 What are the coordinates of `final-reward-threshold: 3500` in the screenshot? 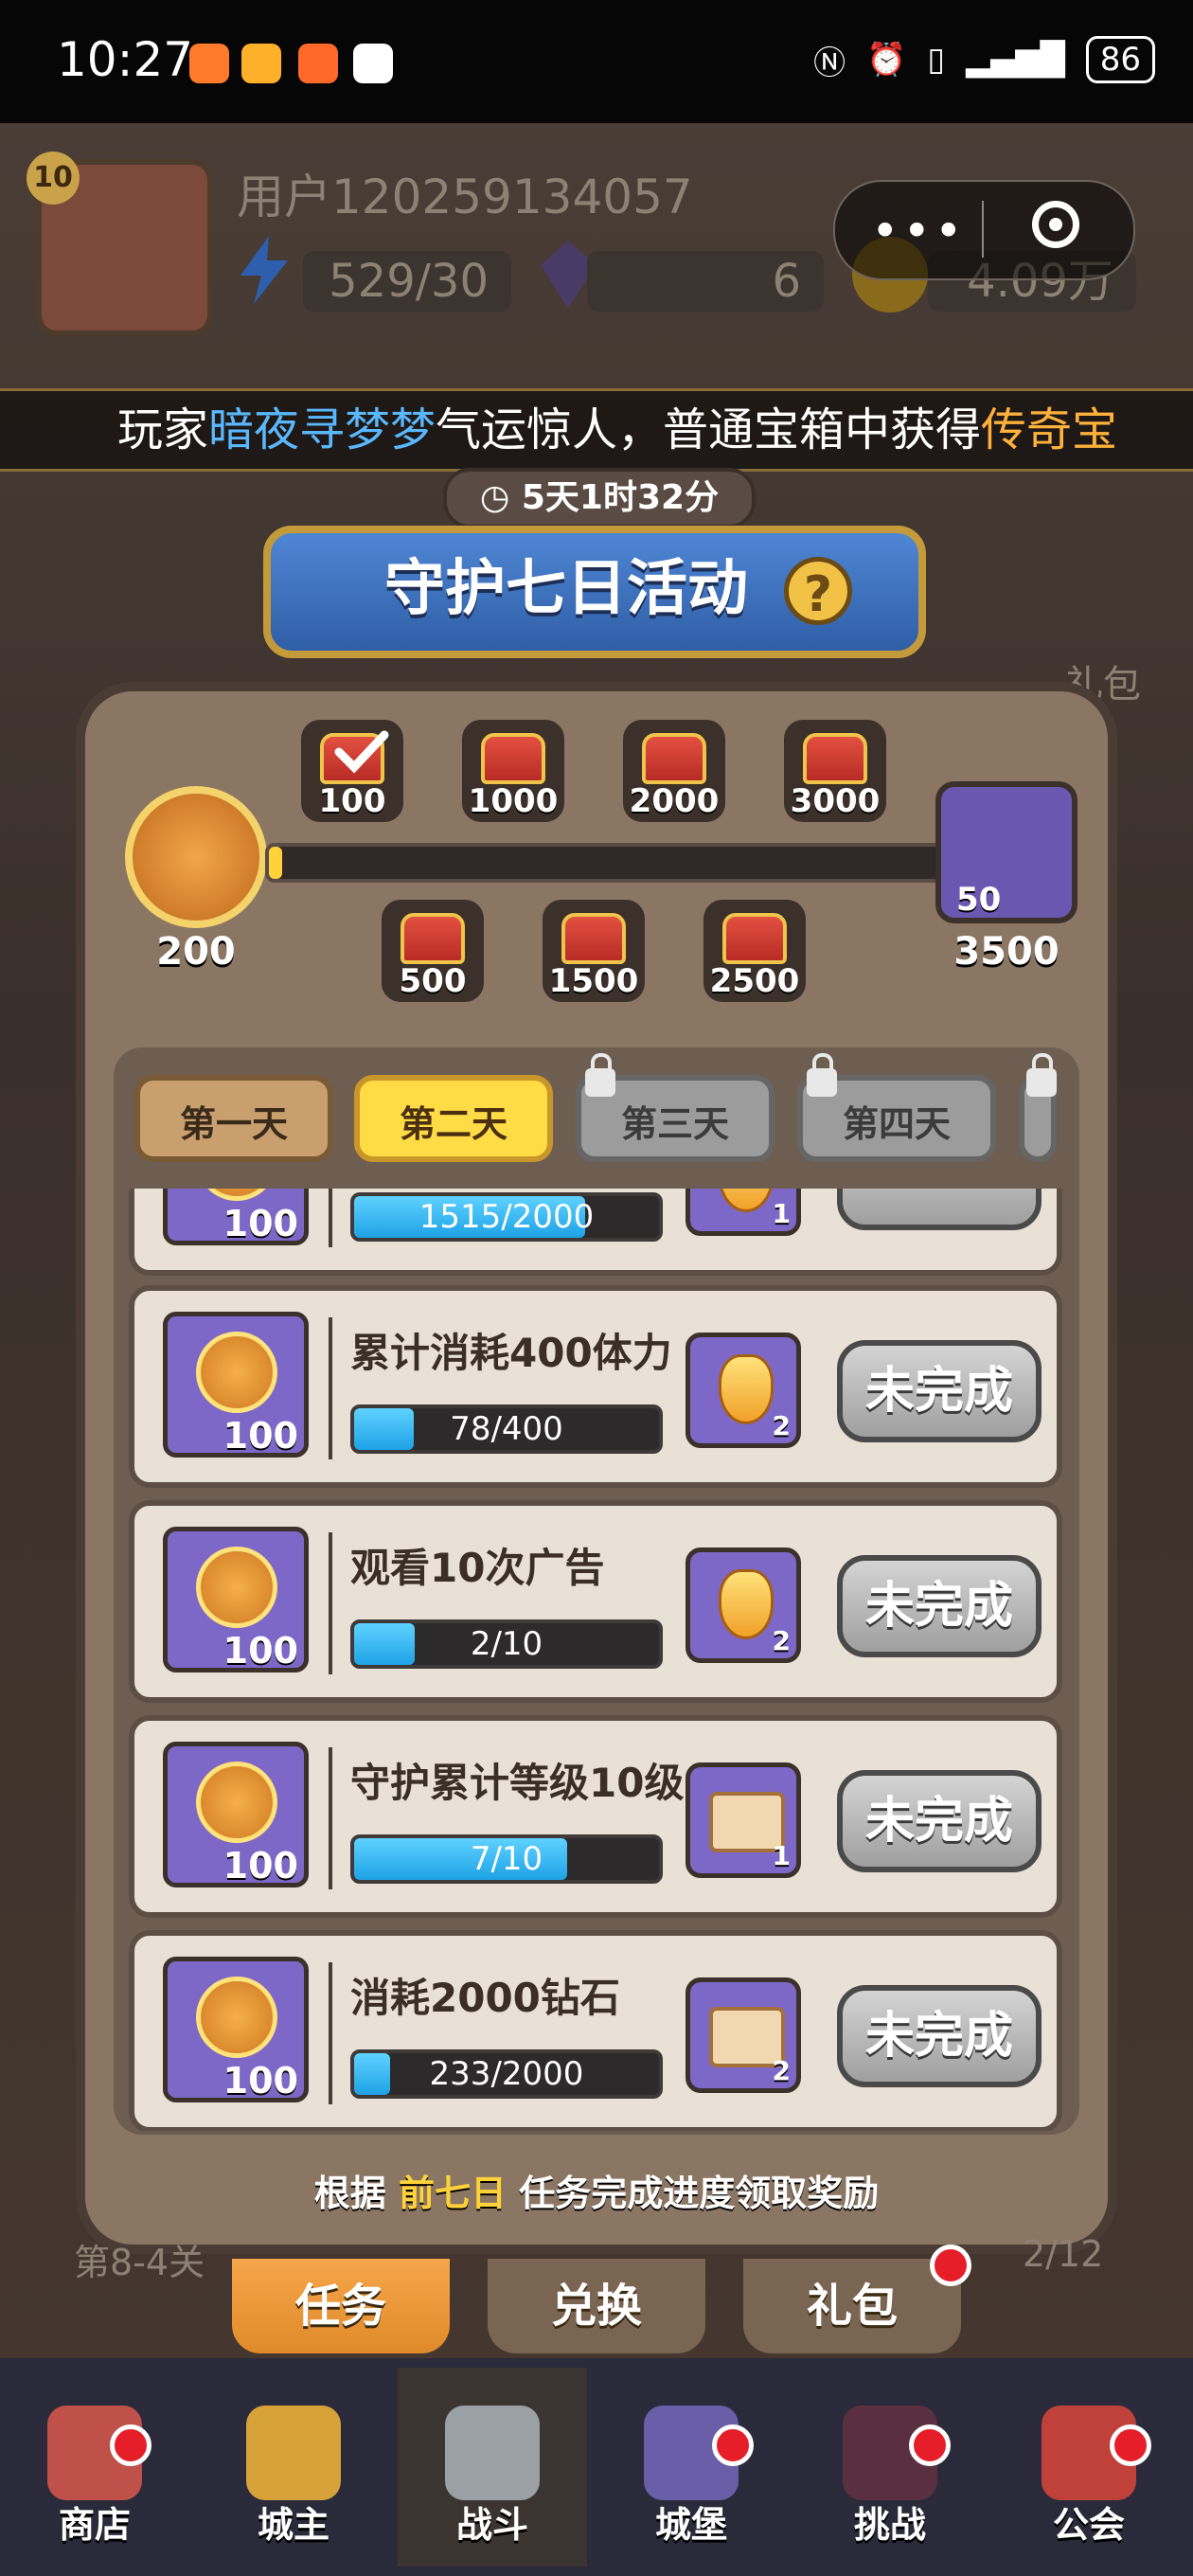 It's located at (1006, 952).